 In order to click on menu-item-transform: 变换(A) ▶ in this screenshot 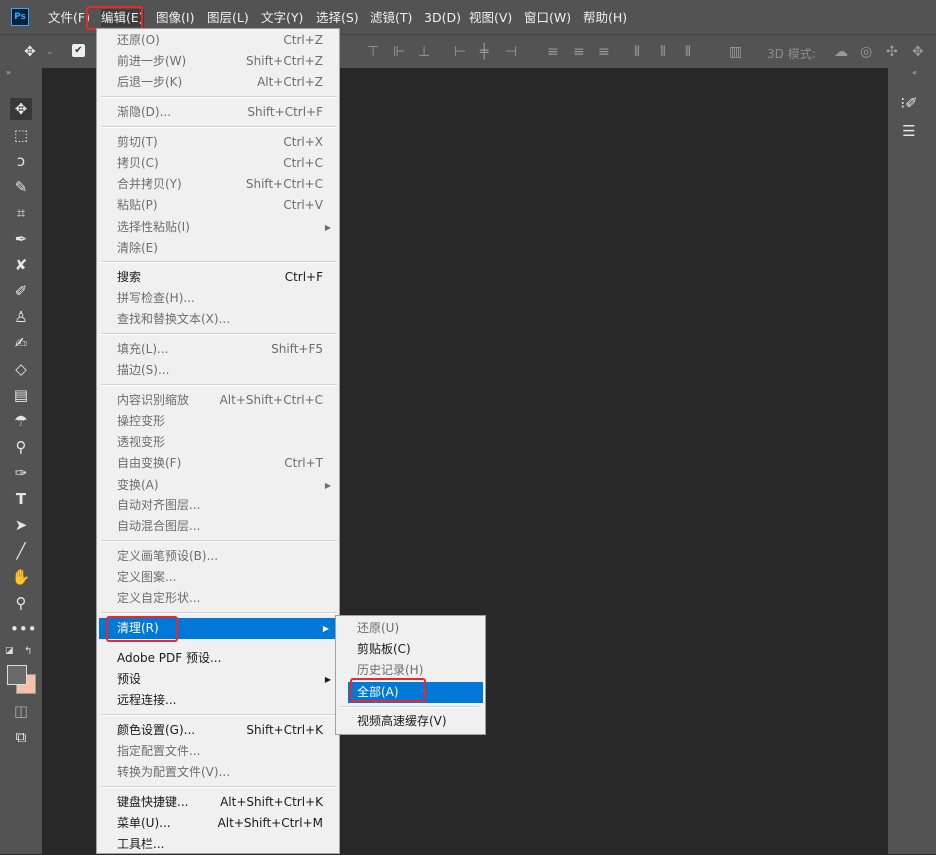, I will do `click(218, 485)`.